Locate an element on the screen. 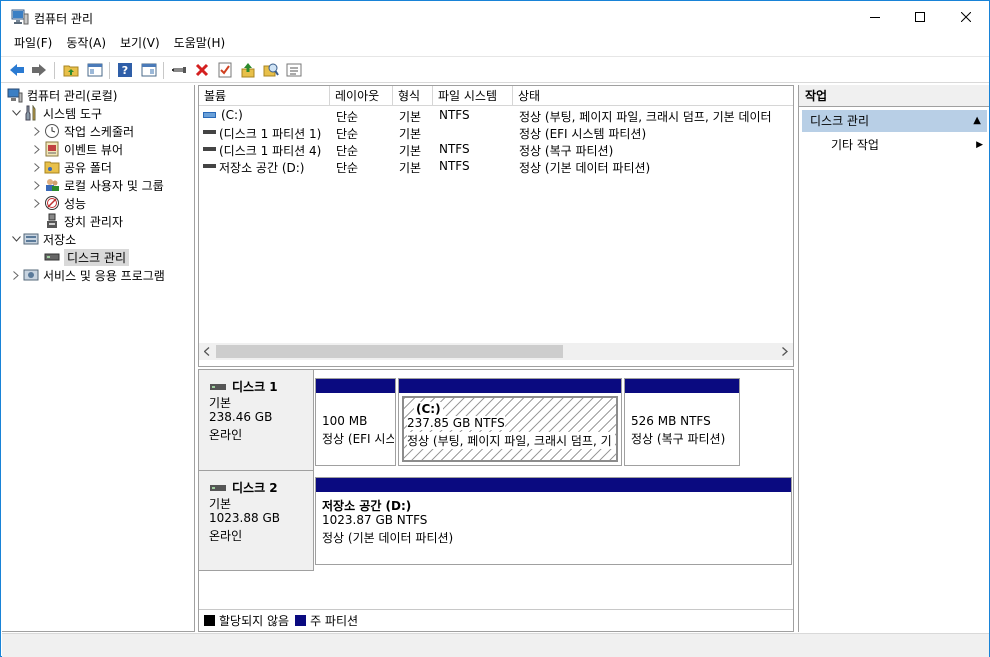  column-header-type: 형식 is located at coordinates (413, 96).